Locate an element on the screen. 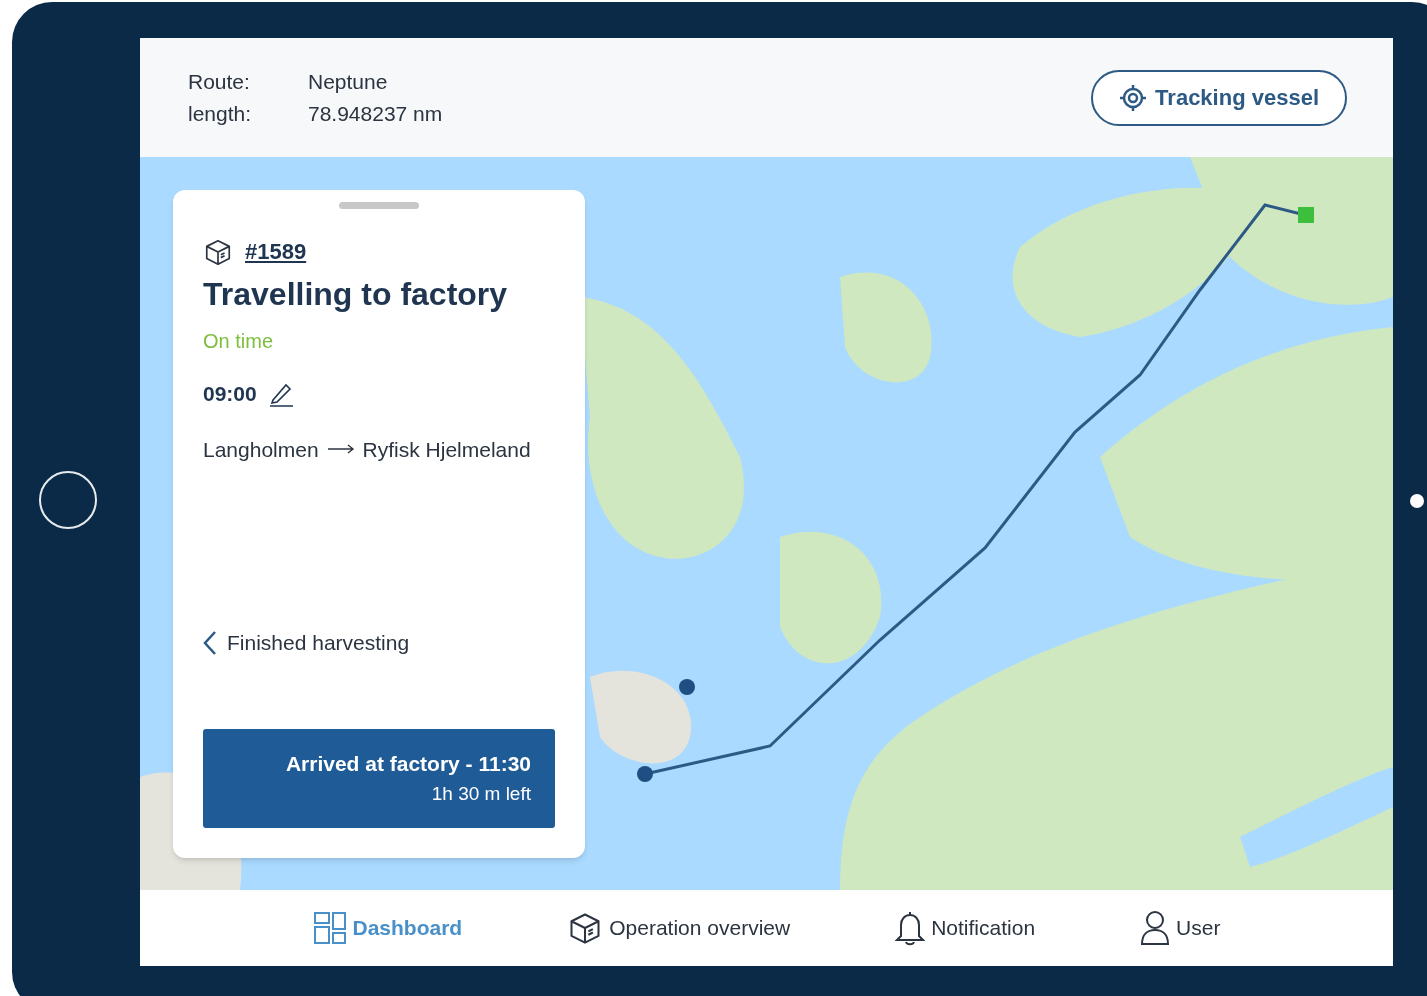 The height and width of the screenshot is (996, 1427). arrived-button: Arrived at factory - 11:30 1h 30 m left is located at coordinates (379, 778).